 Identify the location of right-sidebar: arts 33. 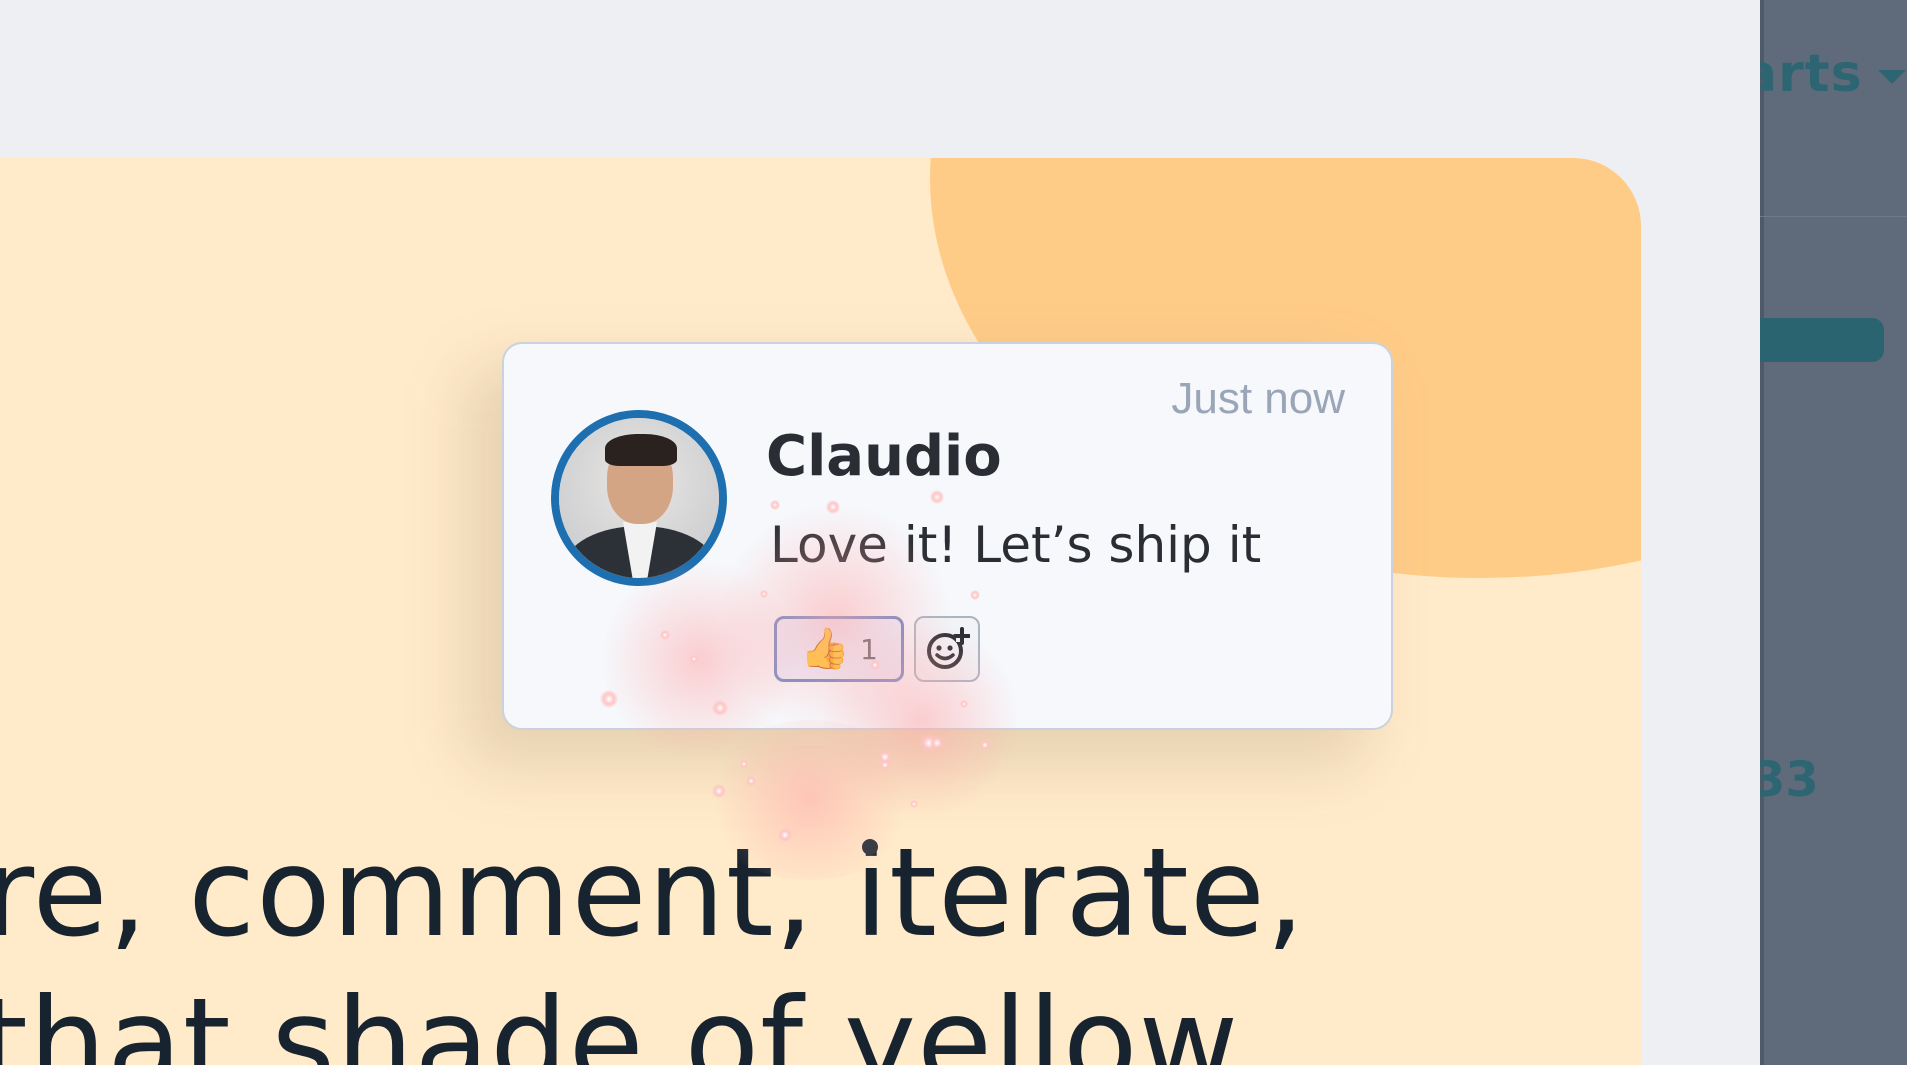
(1833, 532).